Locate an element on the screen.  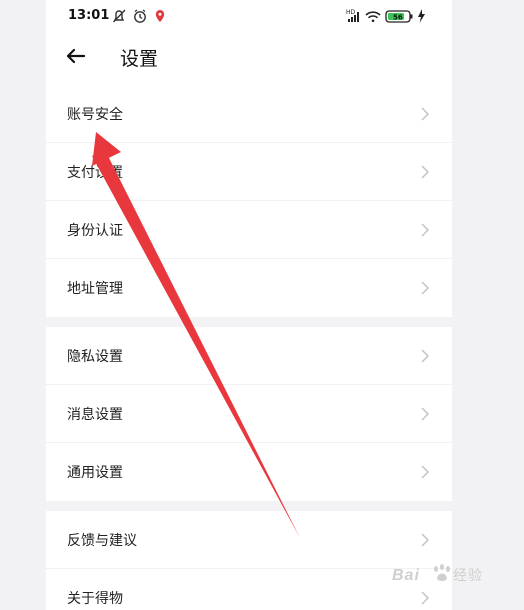
status-bar: 13:01 HD 56 is located at coordinates (249, 17).